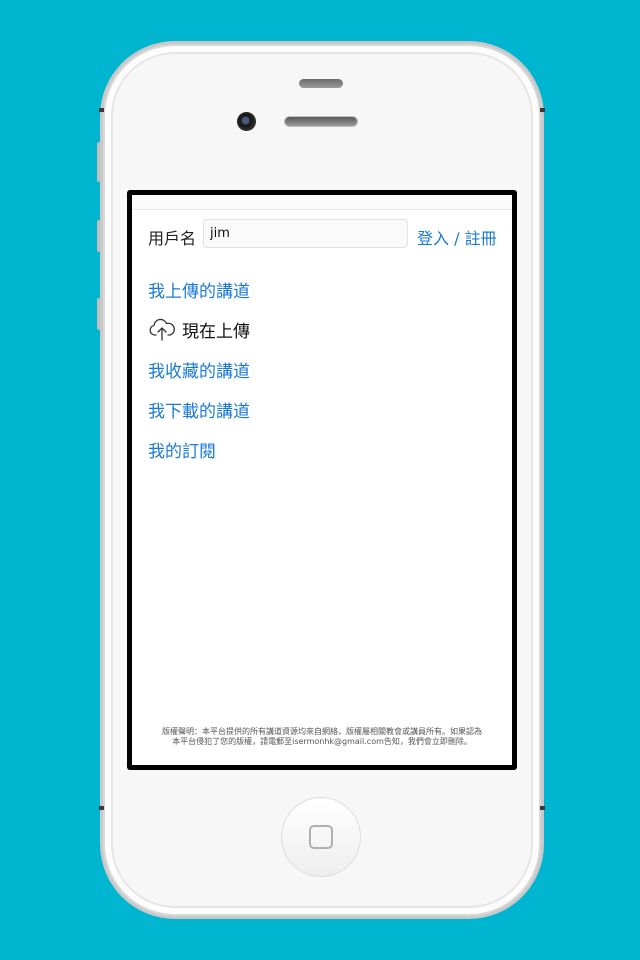  I want to click on home-square-icon, so click(321, 837).